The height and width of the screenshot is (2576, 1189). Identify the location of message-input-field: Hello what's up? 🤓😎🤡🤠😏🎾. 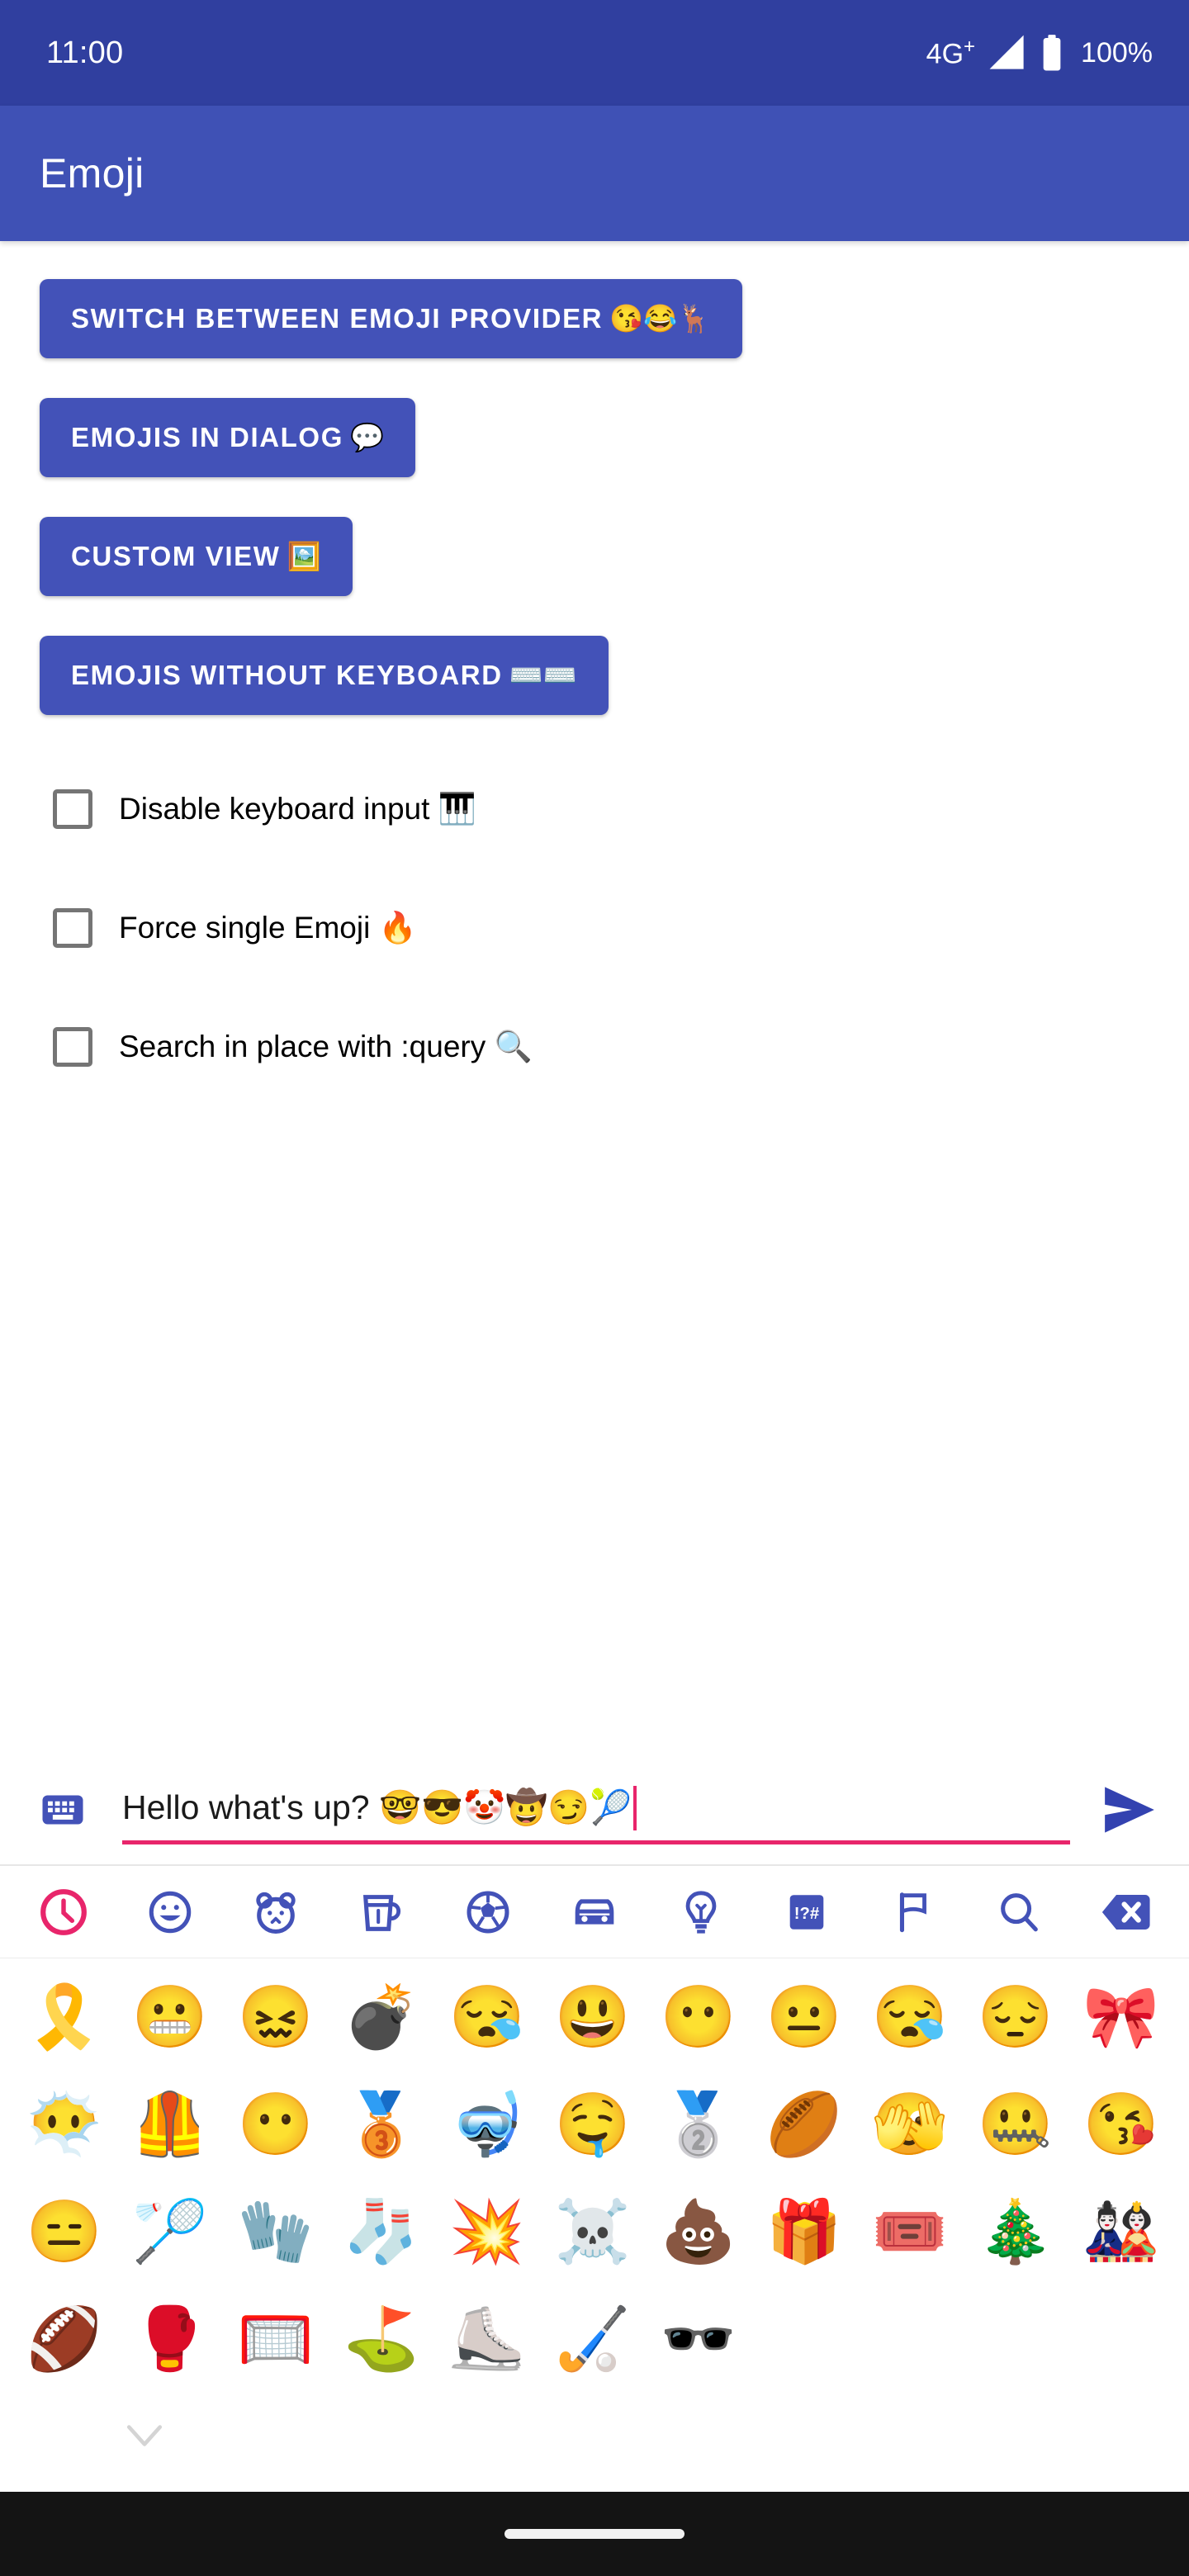
(596, 1809).